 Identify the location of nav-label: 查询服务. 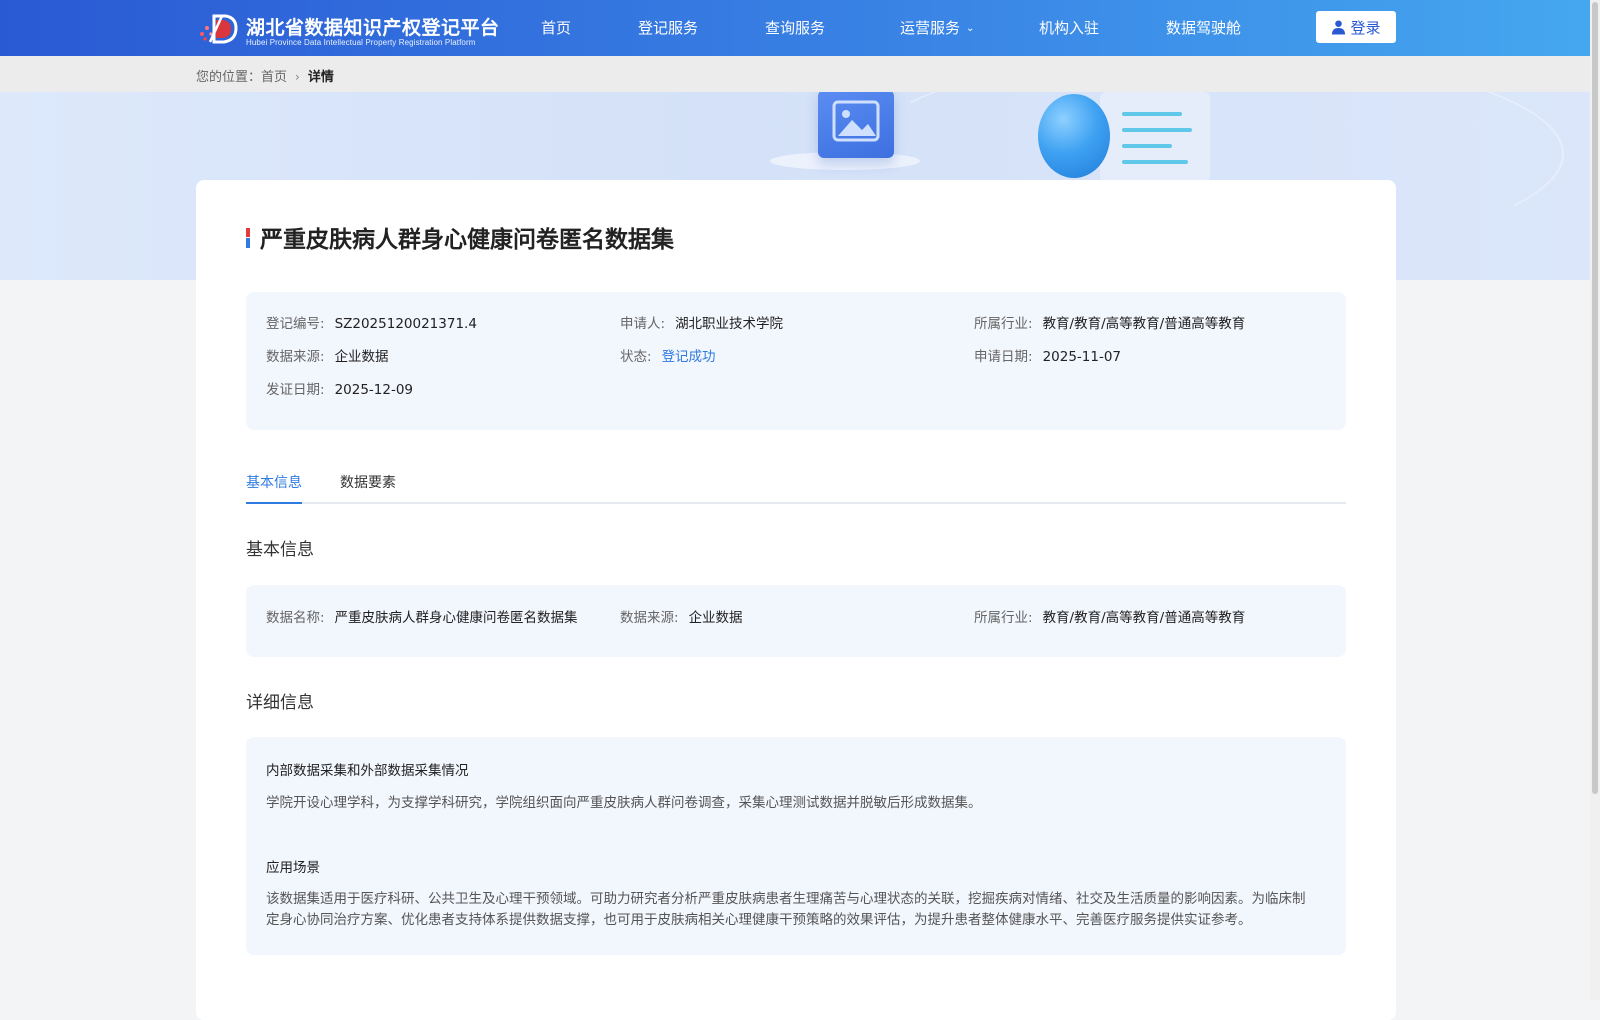
(795, 28).